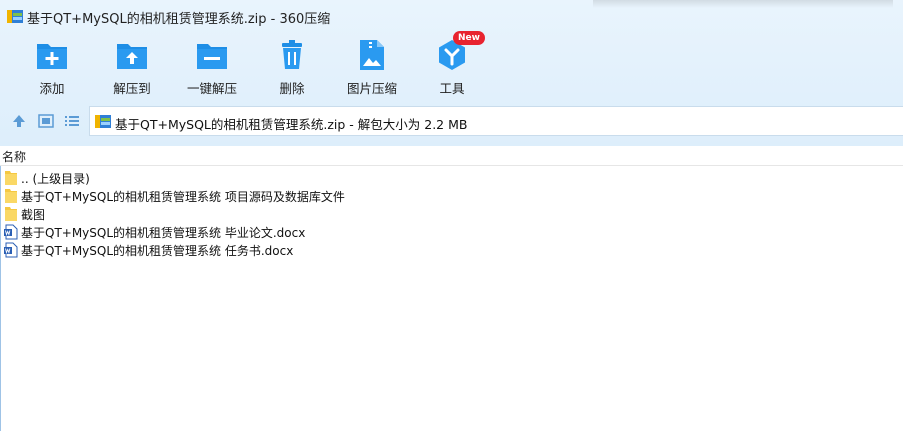 This screenshot has width=903, height=431. I want to click on extract-to-button: 解压到, so click(132, 67).